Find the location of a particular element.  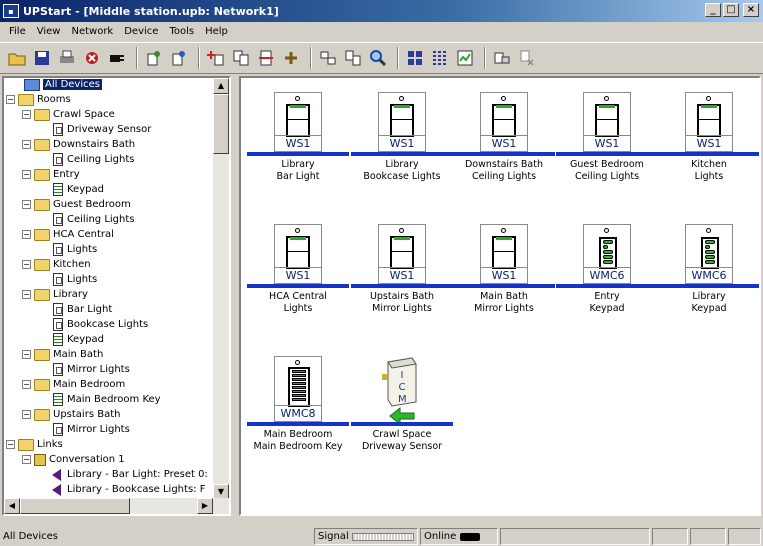

remove-device-icon is located at coordinates (266, 58).